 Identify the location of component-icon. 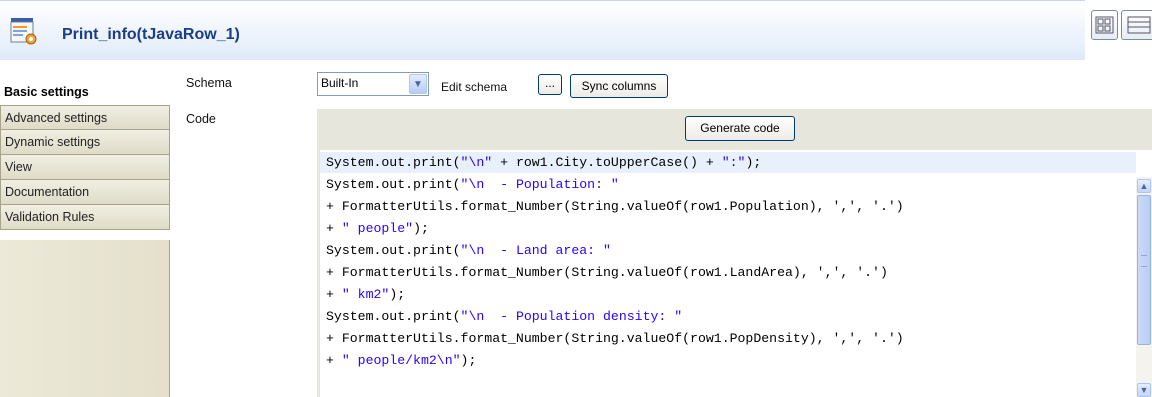
(23, 31).